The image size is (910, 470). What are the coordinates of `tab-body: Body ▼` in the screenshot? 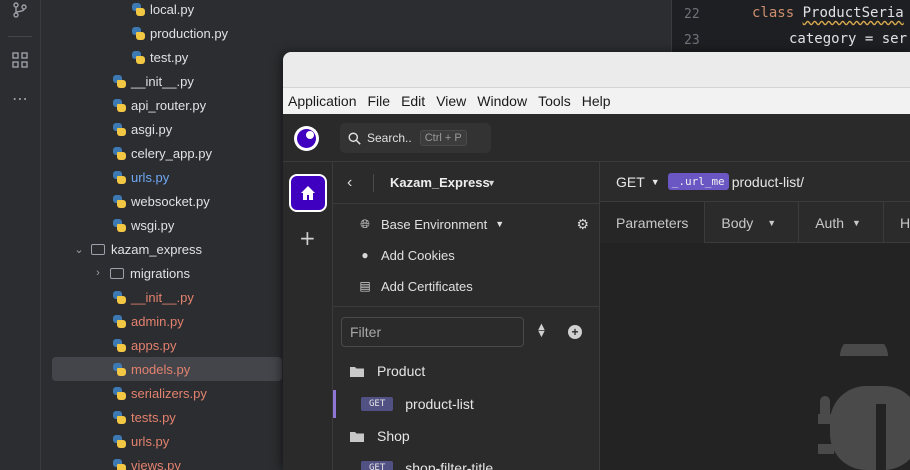 It's located at (752, 222).